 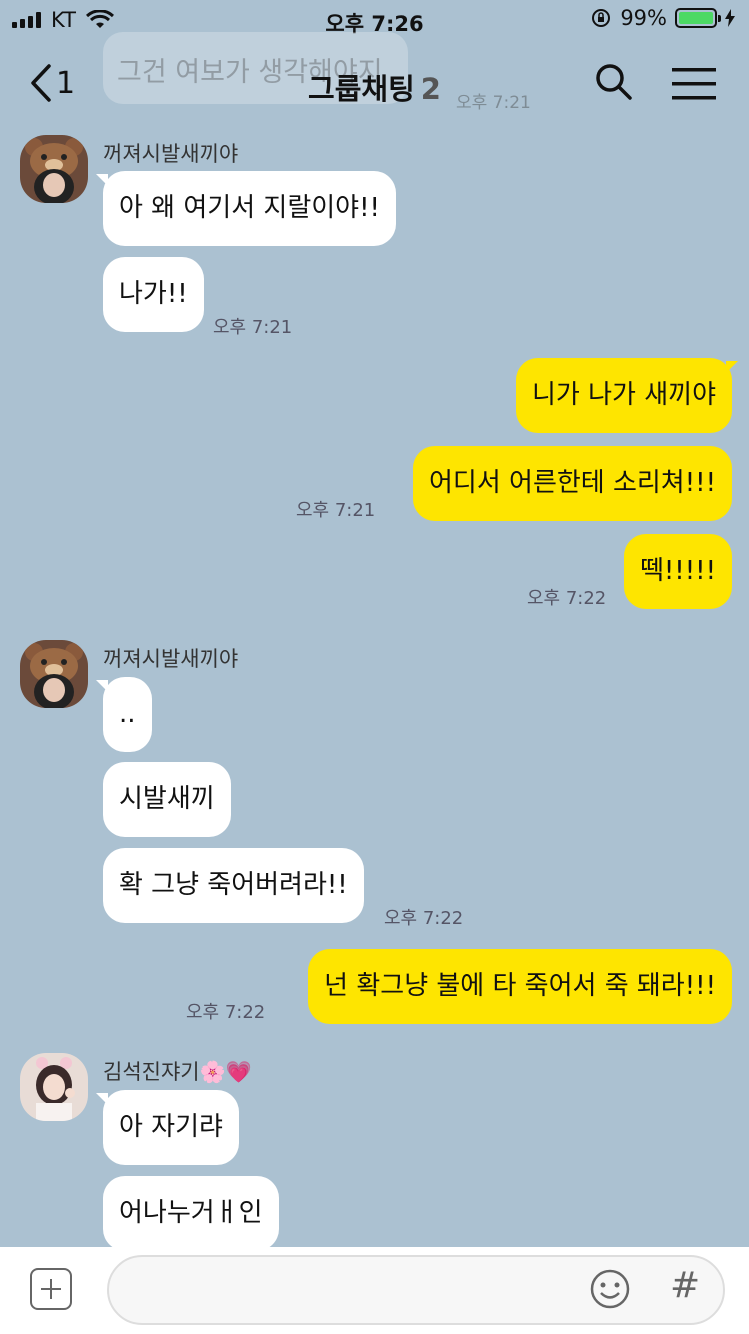 What do you see at coordinates (233, 885) in the screenshot?
I see `message-bubble: 확 그냥 죽어버려라!!` at bounding box center [233, 885].